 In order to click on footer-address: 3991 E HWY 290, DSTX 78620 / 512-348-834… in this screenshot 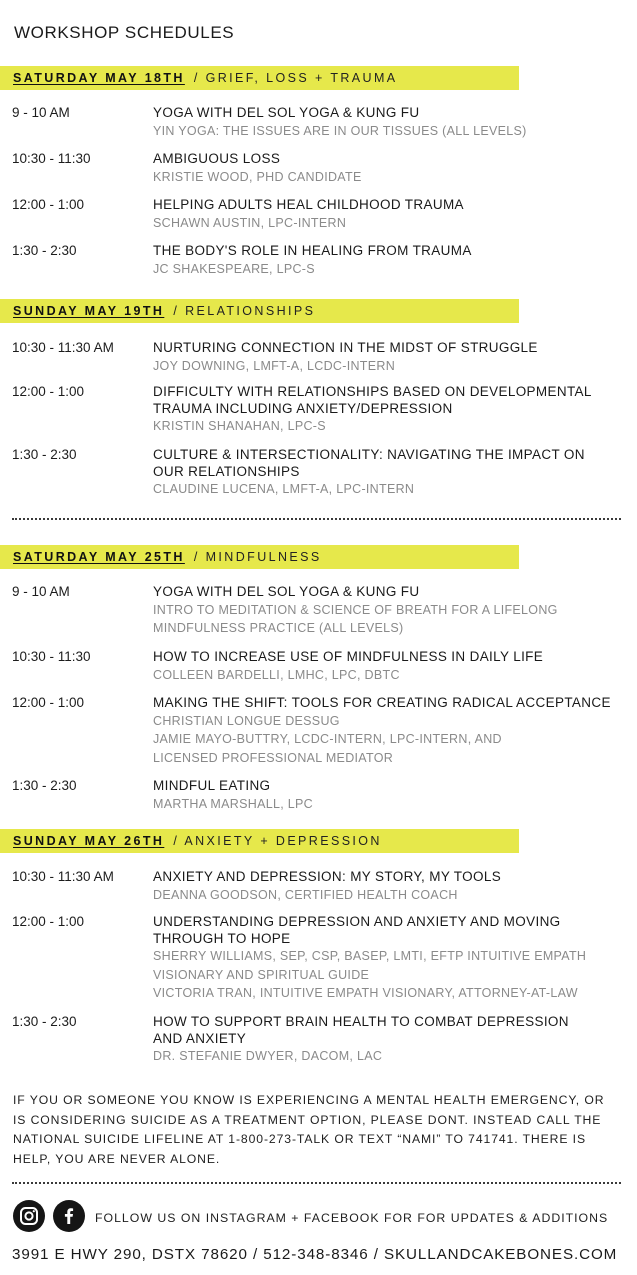, I will do `click(315, 1254)`.